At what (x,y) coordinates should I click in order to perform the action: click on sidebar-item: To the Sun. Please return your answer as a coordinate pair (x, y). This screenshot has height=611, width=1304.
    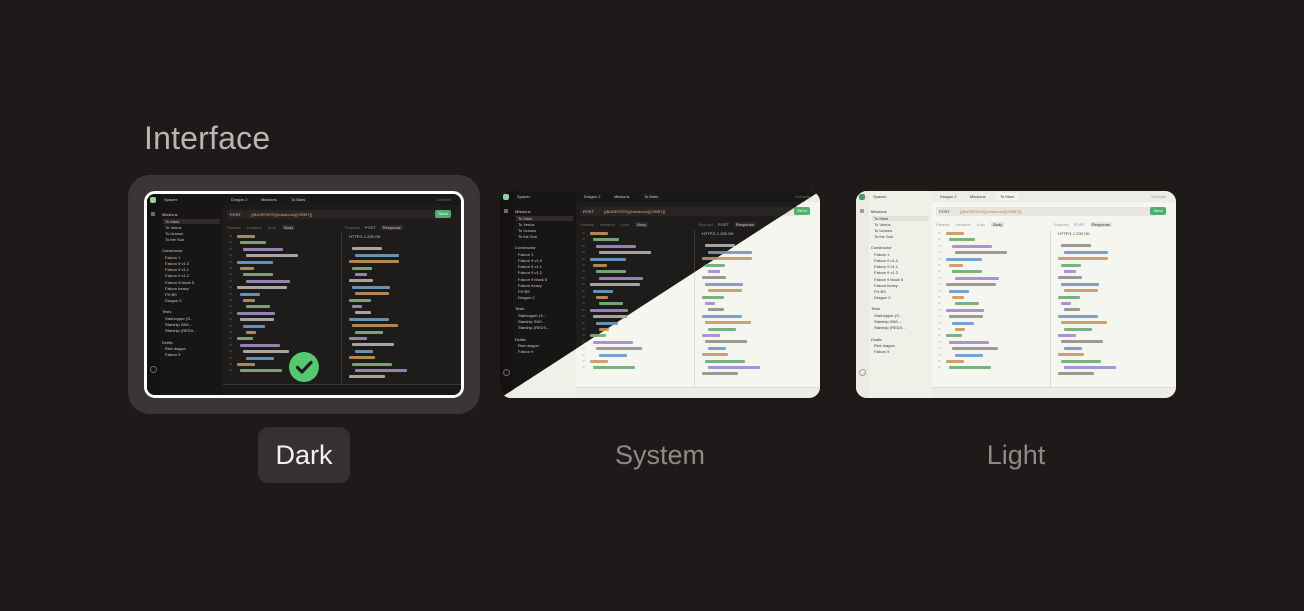
    Looking at the image, I should click on (528, 237).